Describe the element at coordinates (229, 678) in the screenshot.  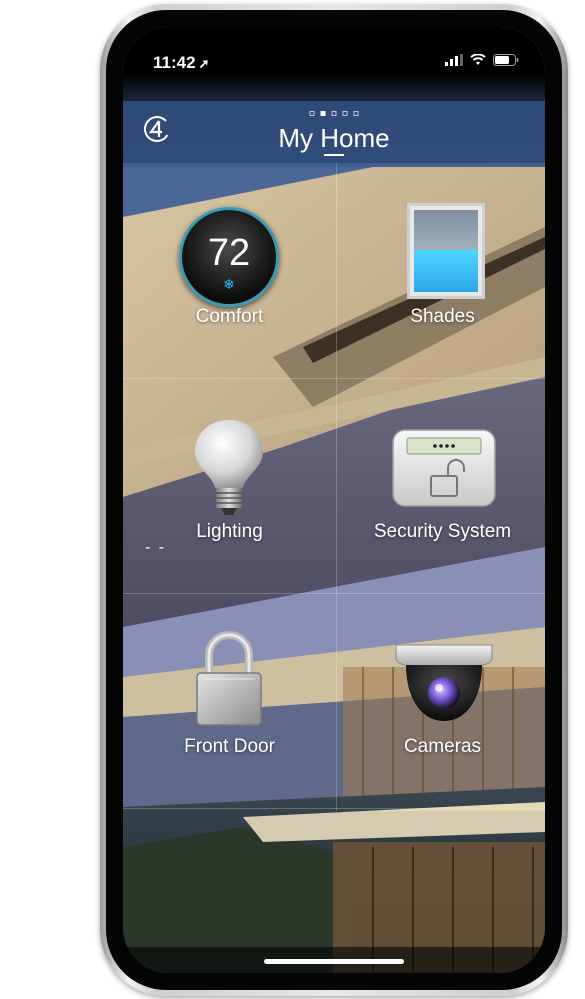
I see `padlock-icon` at that location.